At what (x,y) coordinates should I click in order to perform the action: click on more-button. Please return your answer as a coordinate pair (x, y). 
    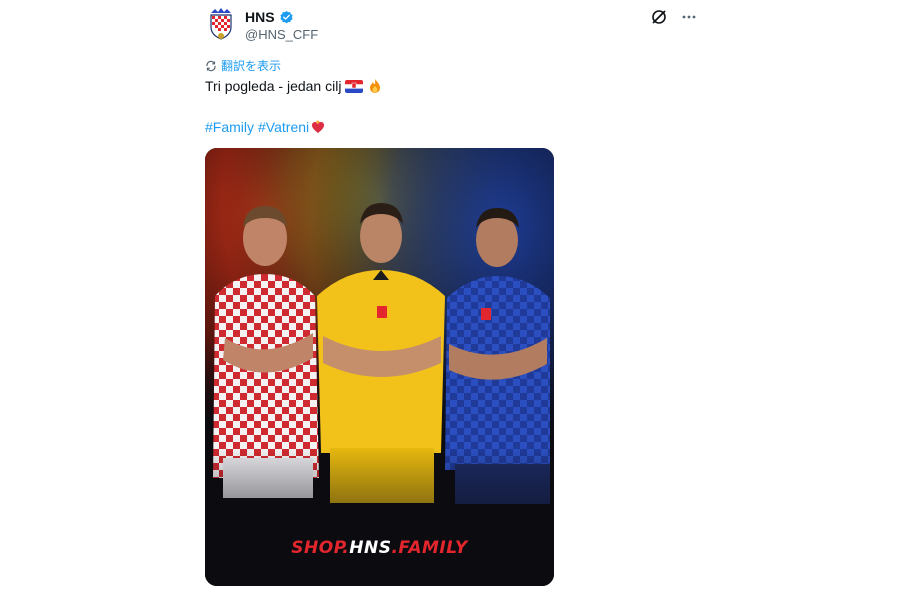
    Looking at the image, I should click on (689, 17).